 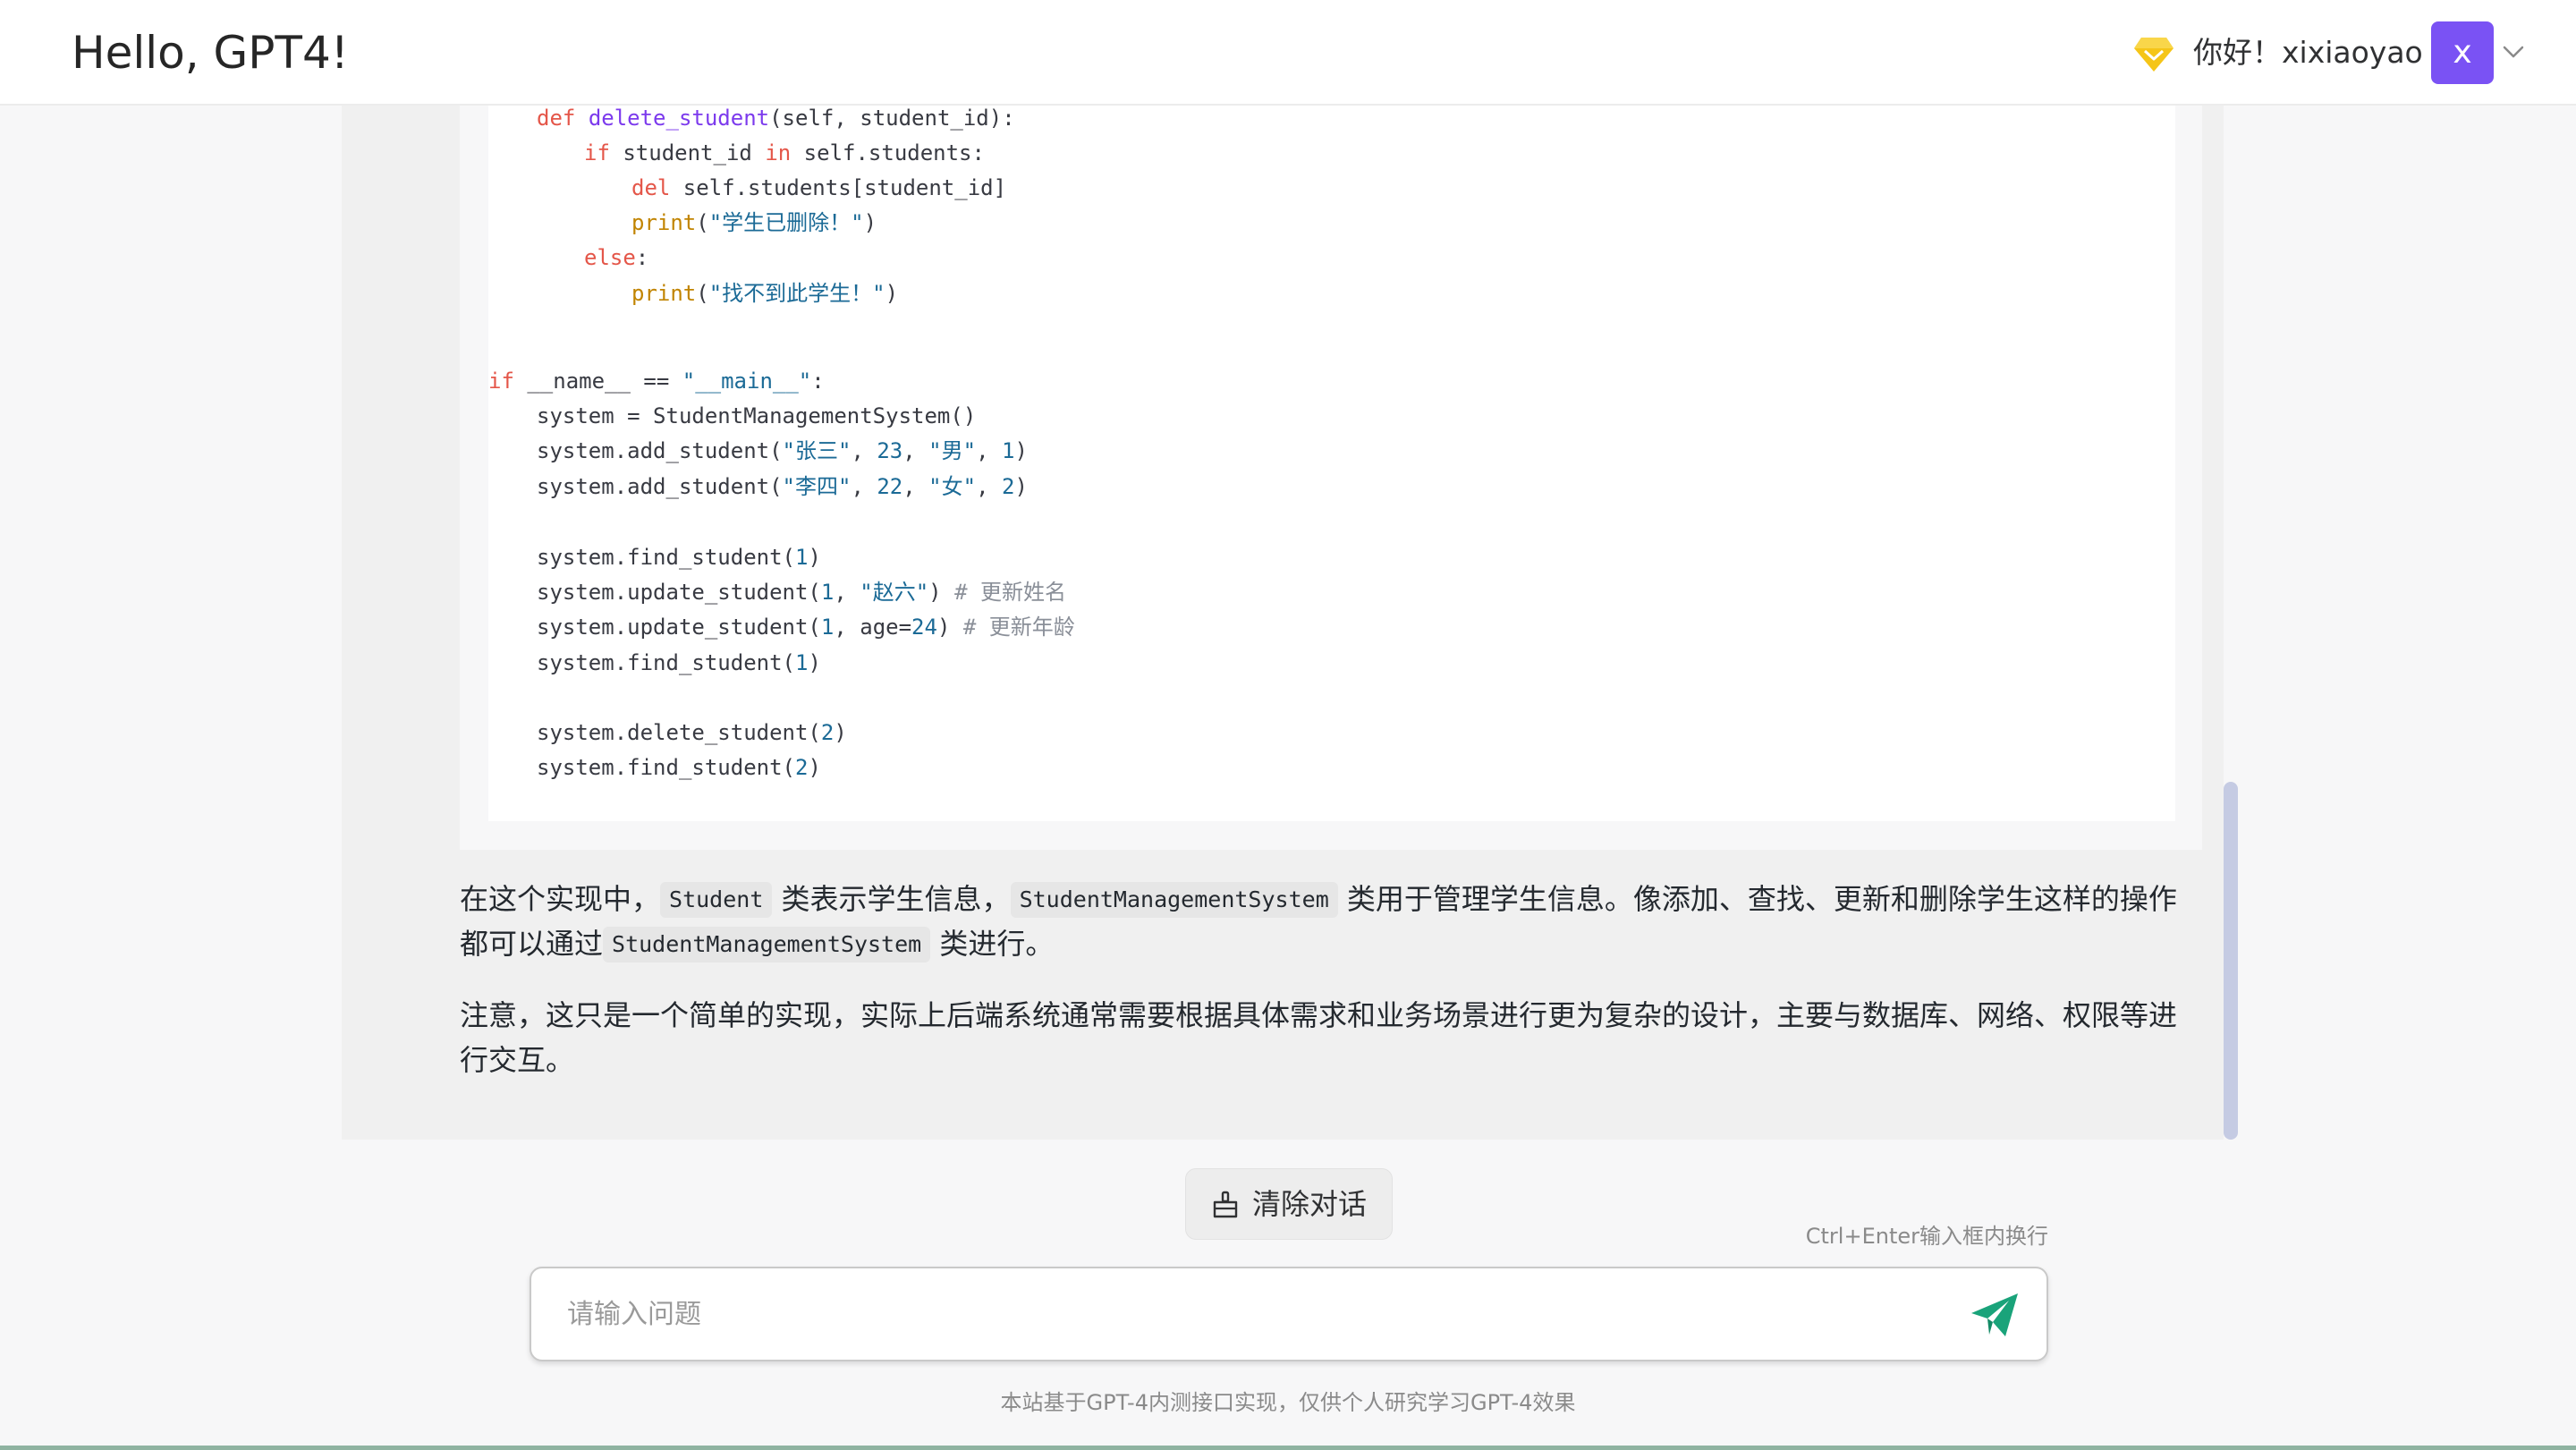 I want to click on code-line: del self.students[student_id], so click(x=819, y=187).